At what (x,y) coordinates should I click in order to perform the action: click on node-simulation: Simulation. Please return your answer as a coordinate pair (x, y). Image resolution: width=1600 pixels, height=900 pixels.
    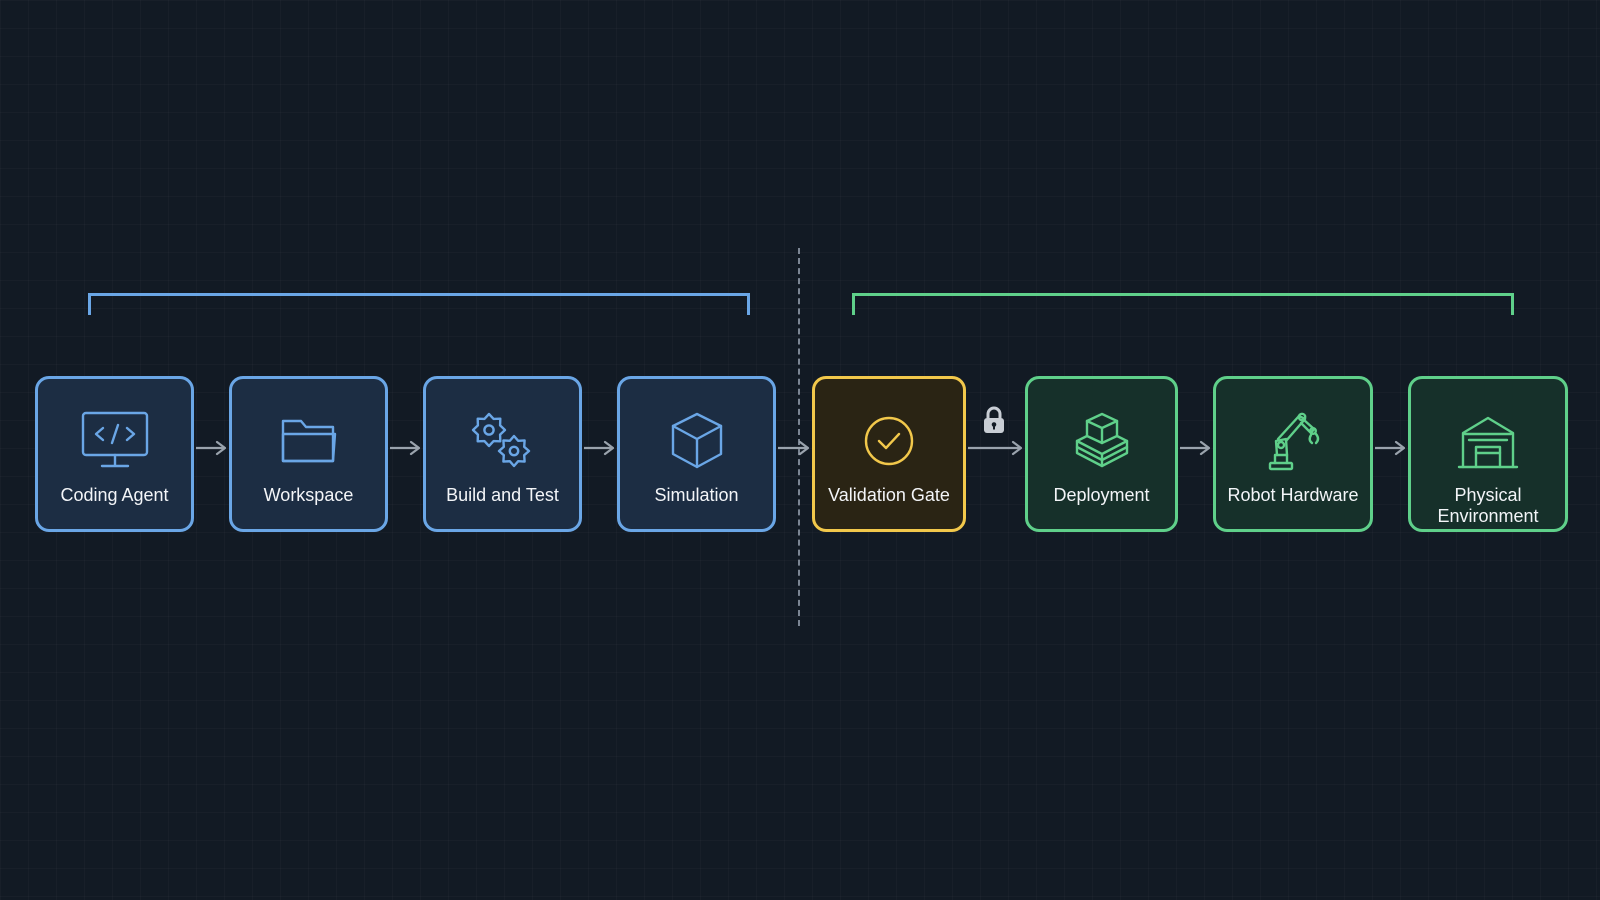
    Looking at the image, I should click on (696, 454).